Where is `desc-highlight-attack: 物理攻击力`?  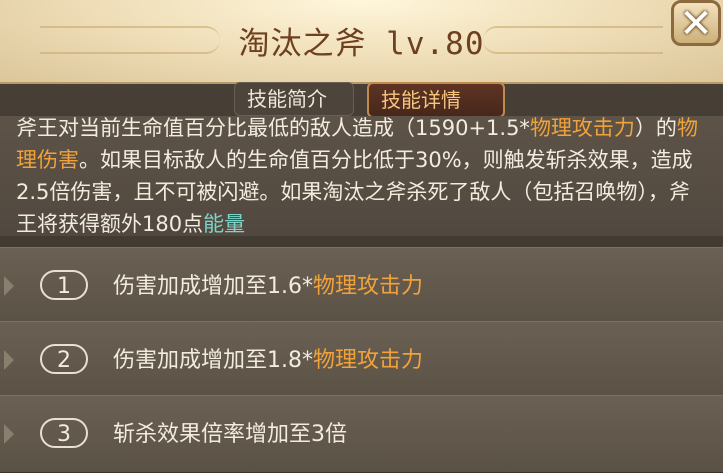
desc-highlight-attack: 物理攻击力 is located at coordinates (582, 128).